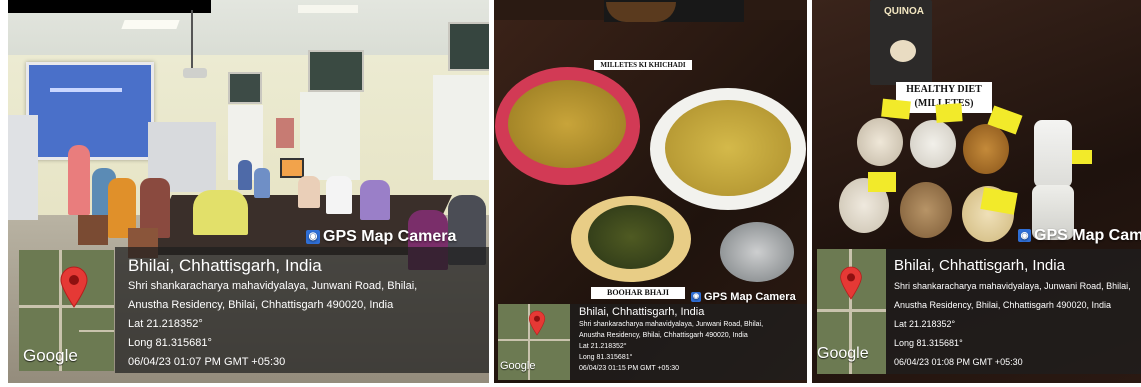  I want to click on projection-screen, so click(90, 111).